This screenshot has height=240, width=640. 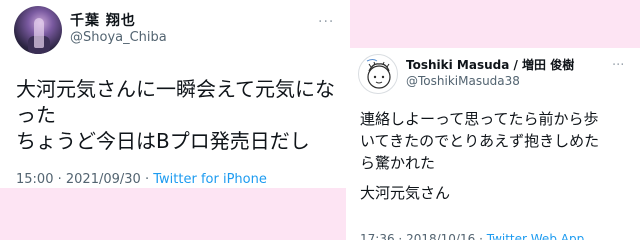 What do you see at coordinates (480, 141) in the screenshot?
I see `tweet-text-line: いてきたのでとりあえず抱きしめた` at bounding box center [480, 141].